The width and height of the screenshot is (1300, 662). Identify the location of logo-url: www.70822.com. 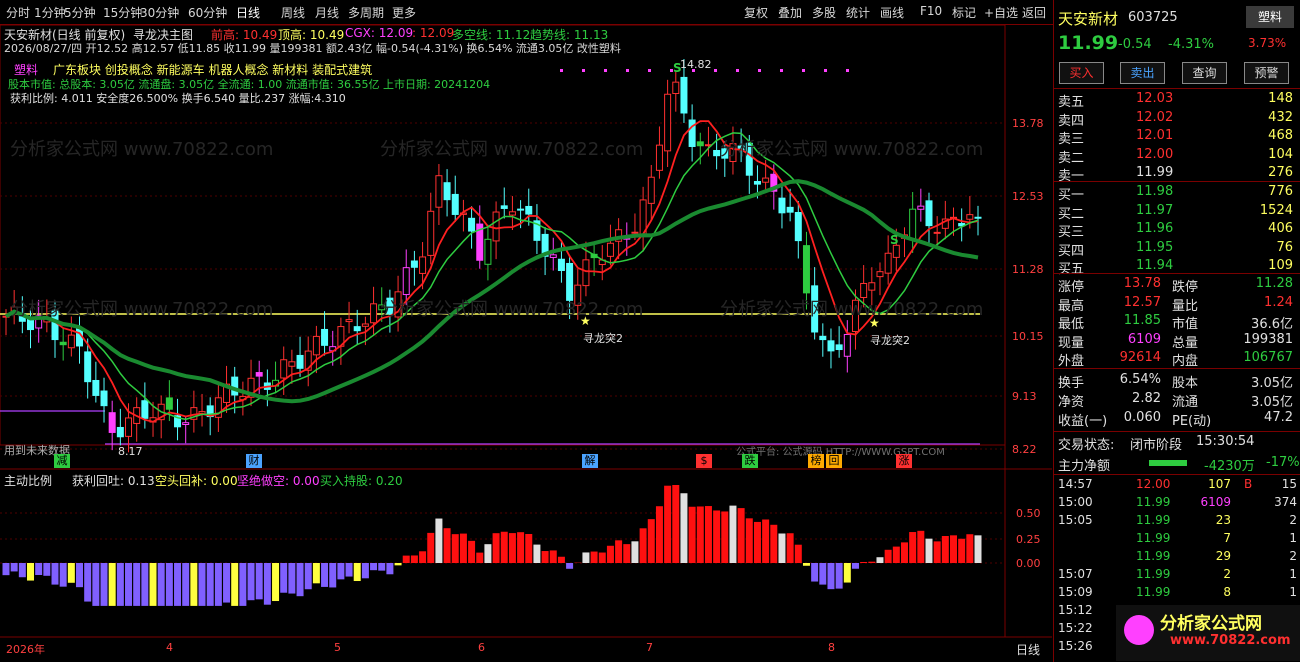
(1230, 640).